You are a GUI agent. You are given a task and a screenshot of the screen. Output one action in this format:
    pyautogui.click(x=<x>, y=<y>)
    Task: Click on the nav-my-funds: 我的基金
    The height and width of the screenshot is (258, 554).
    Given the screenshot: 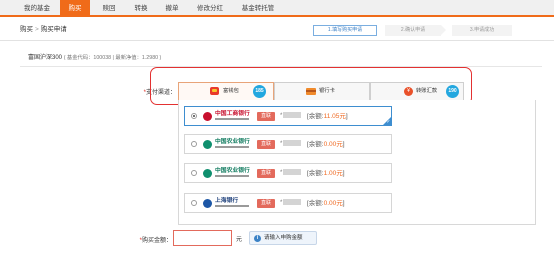 What is the action you would take?
    pyautogui.click(x=37, y=8)
    